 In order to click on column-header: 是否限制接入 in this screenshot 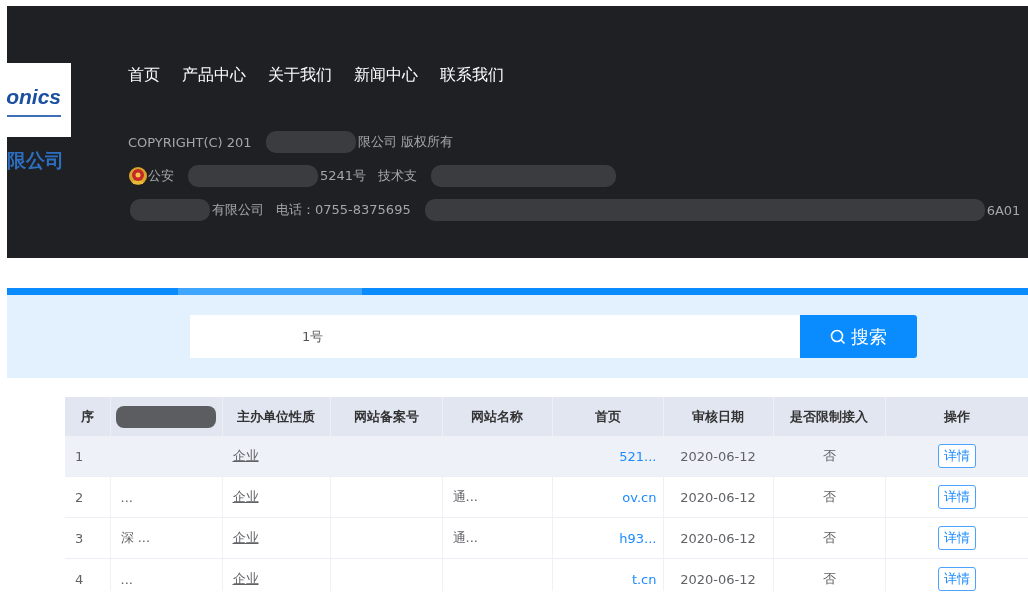, I will do `click(829, 416)`.